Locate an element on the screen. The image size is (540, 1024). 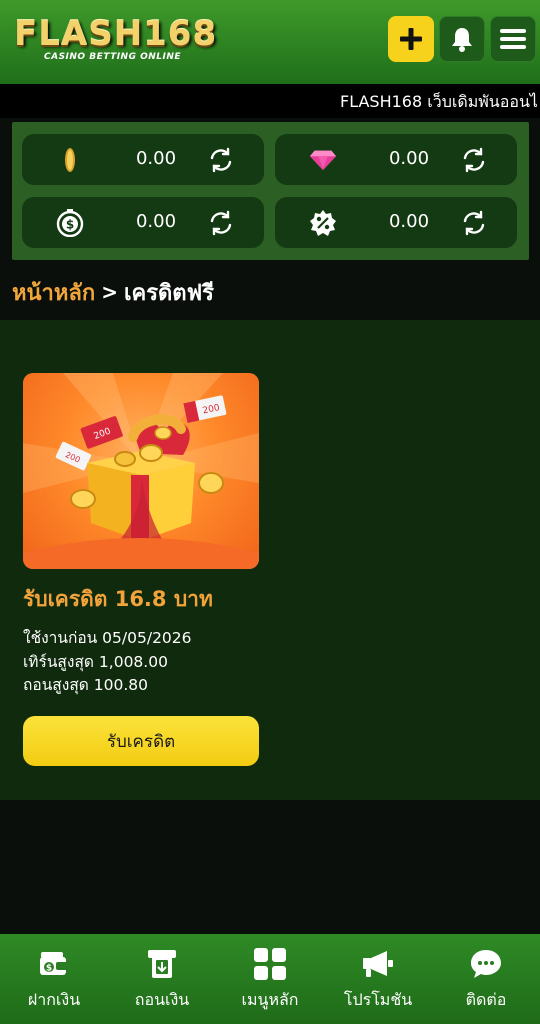
notification-button is located at coordinates (462, 39).